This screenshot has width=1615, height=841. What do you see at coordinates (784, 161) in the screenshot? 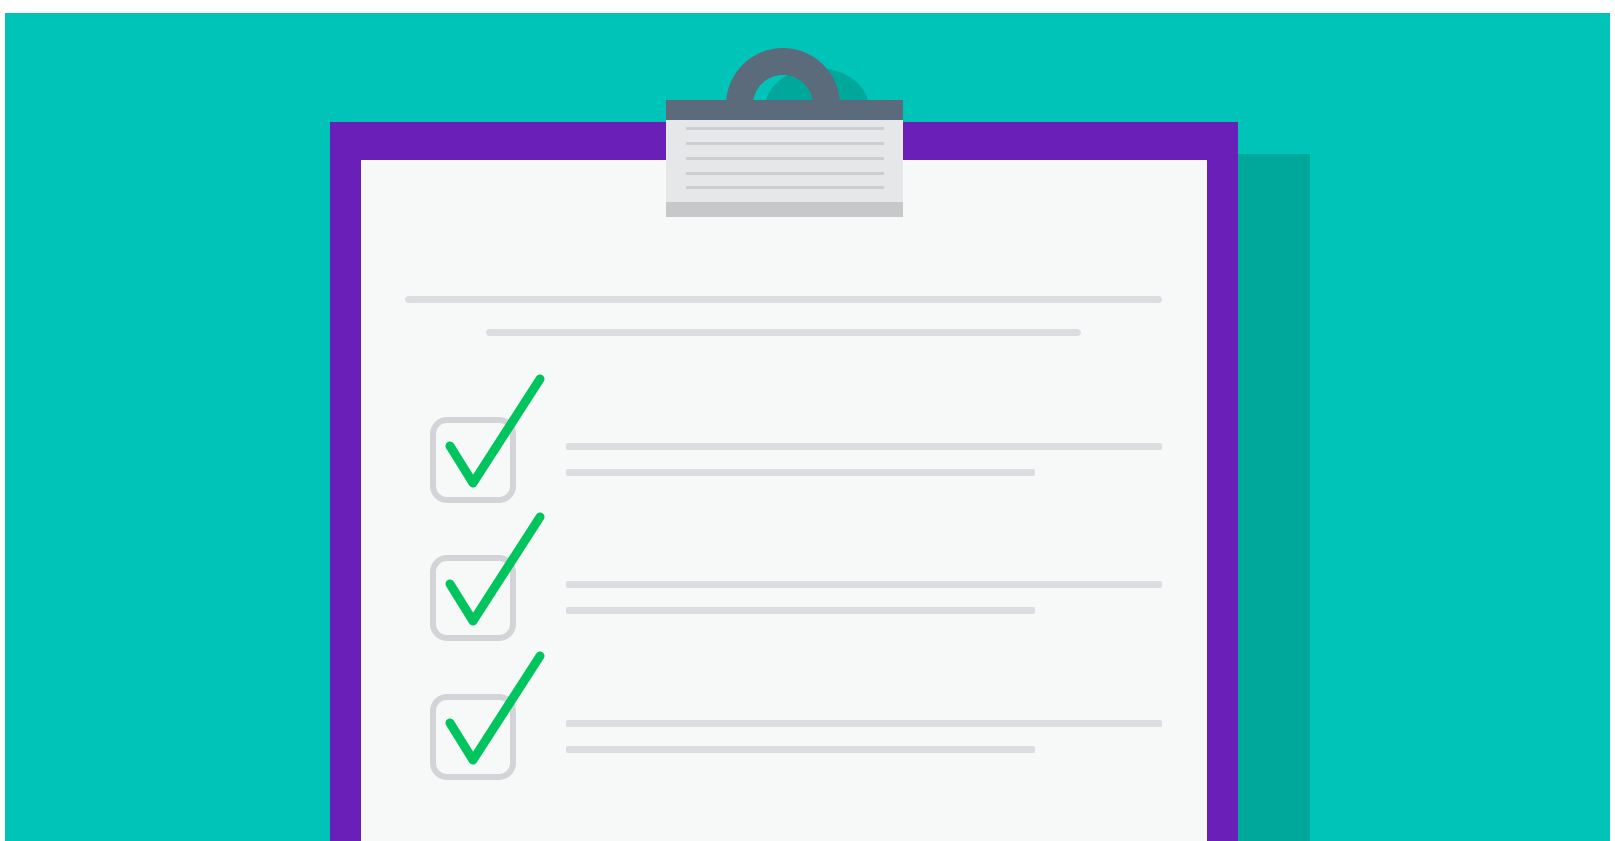
I see `clip-plate` at bounding box center [784, 161].